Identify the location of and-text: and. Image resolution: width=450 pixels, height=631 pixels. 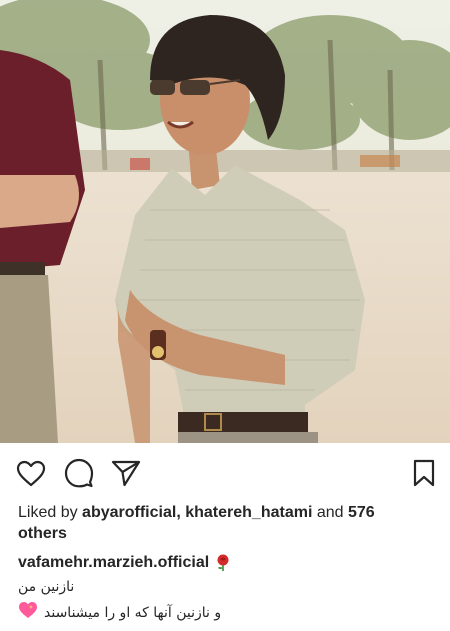
(330, 512).